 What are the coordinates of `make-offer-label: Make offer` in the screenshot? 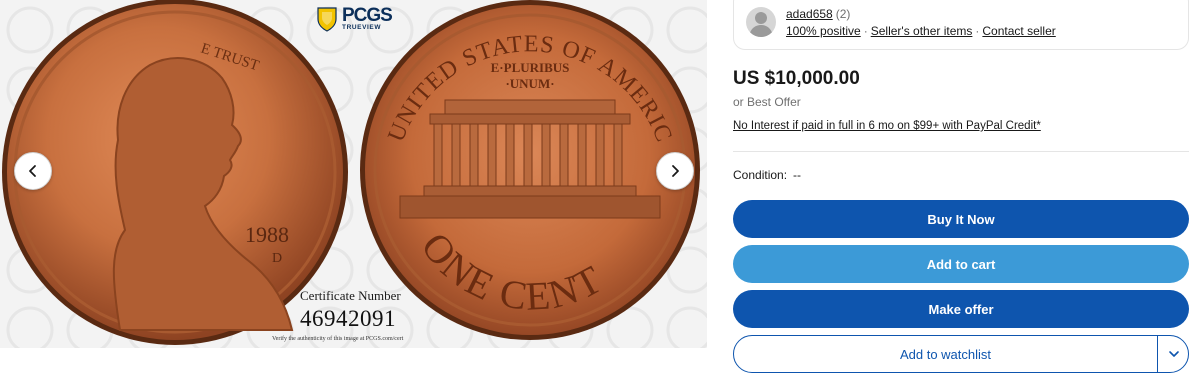 It's located at (961, 309).